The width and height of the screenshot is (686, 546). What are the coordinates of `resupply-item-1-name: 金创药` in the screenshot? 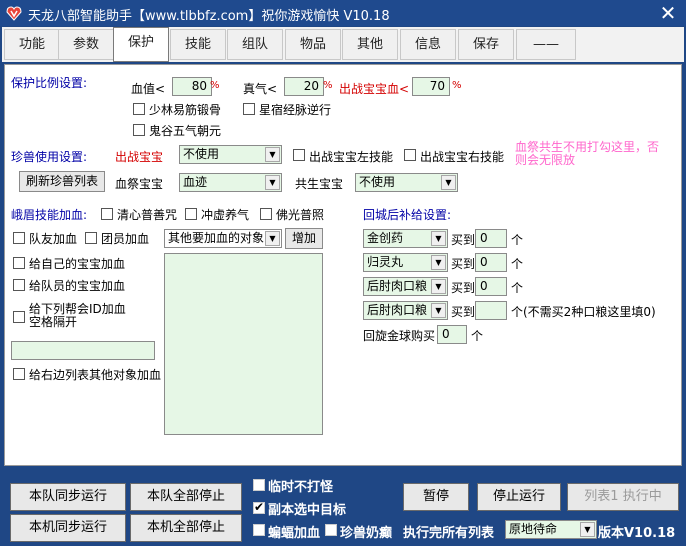 It's located at (385, 238).